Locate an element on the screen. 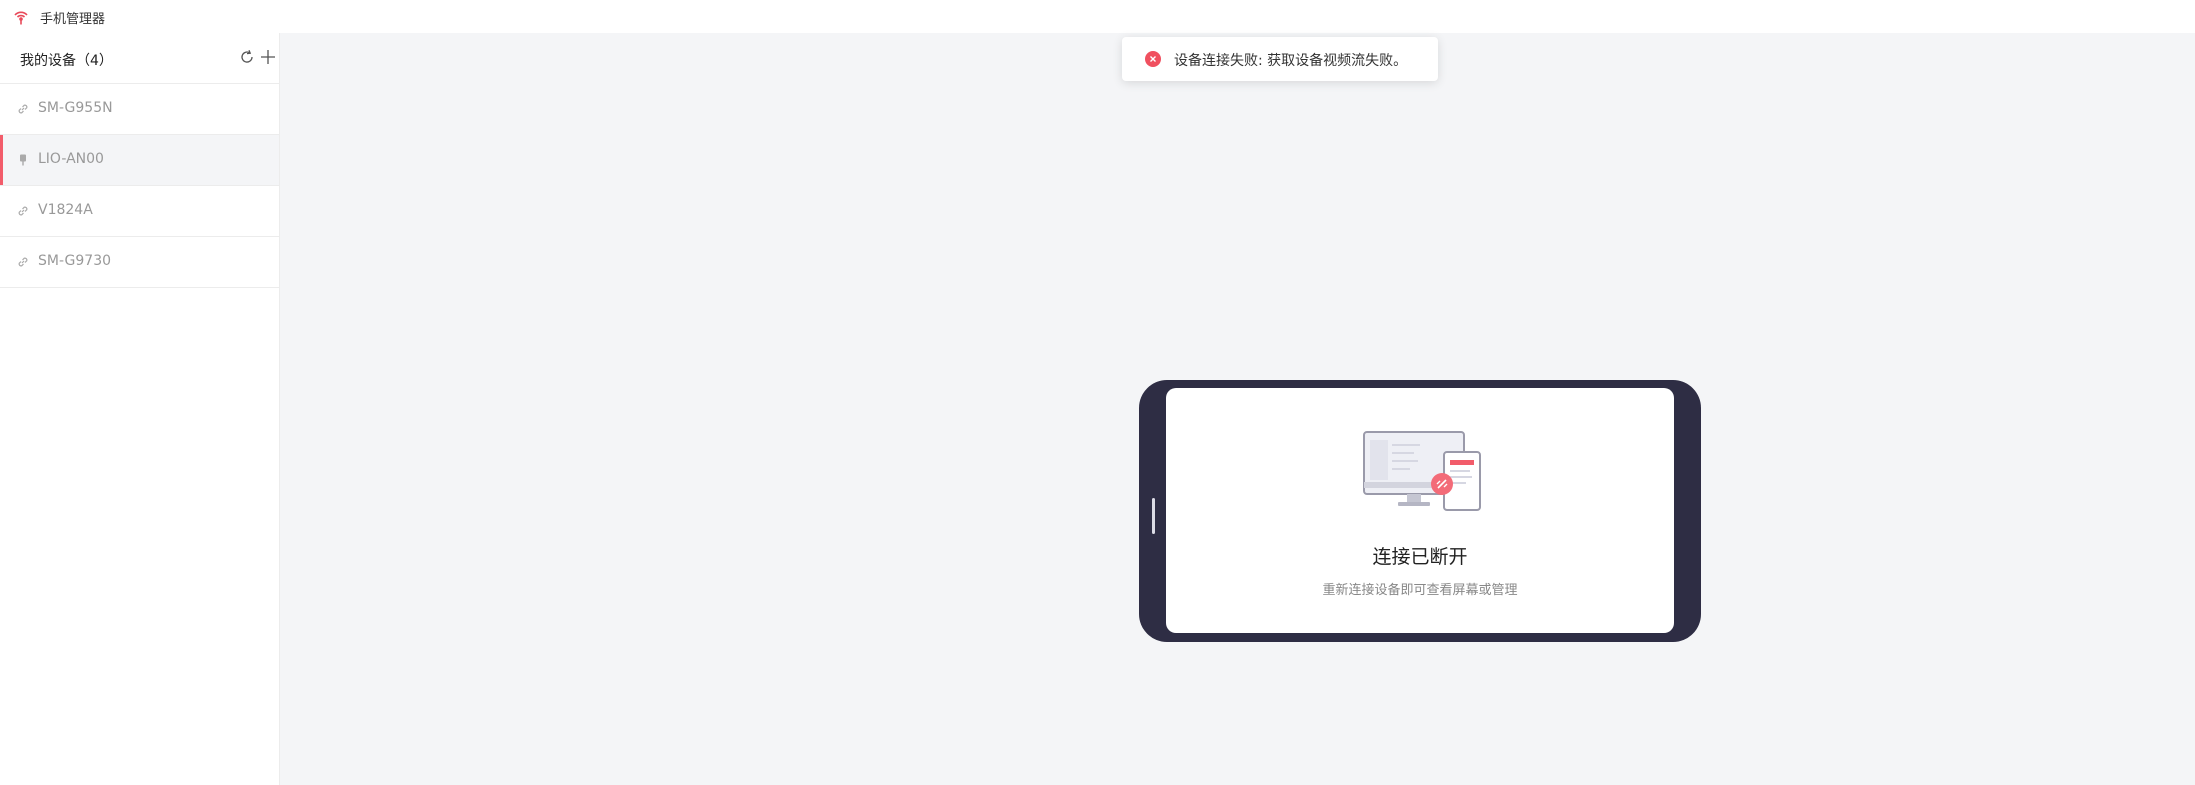 Image resolution: width=2195 pixels, height=785 pixels. refresh-icon is located at coordinates (247, 56).